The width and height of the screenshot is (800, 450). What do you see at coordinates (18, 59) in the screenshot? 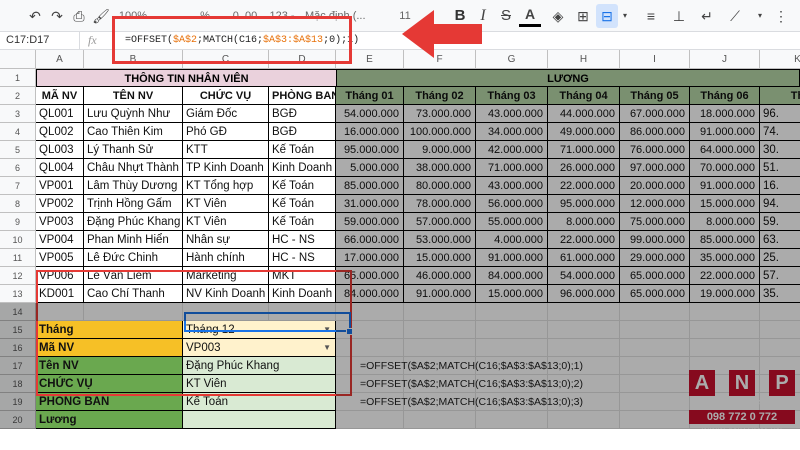
I see `select-all-corner` at bounding box center [18, 59].